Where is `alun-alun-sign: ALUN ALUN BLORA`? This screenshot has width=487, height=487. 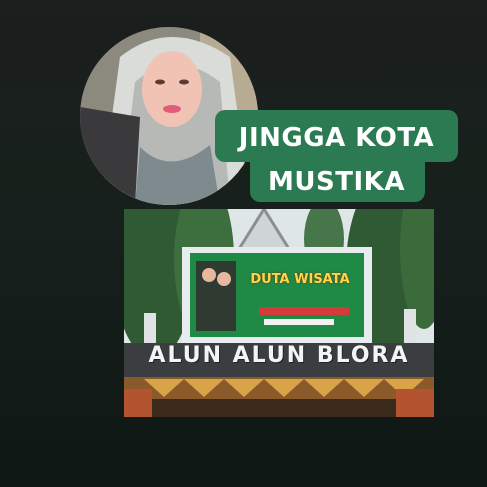 alun-alun-sign: ALUN ALUN BLORA is located at coordinates (279, 355).